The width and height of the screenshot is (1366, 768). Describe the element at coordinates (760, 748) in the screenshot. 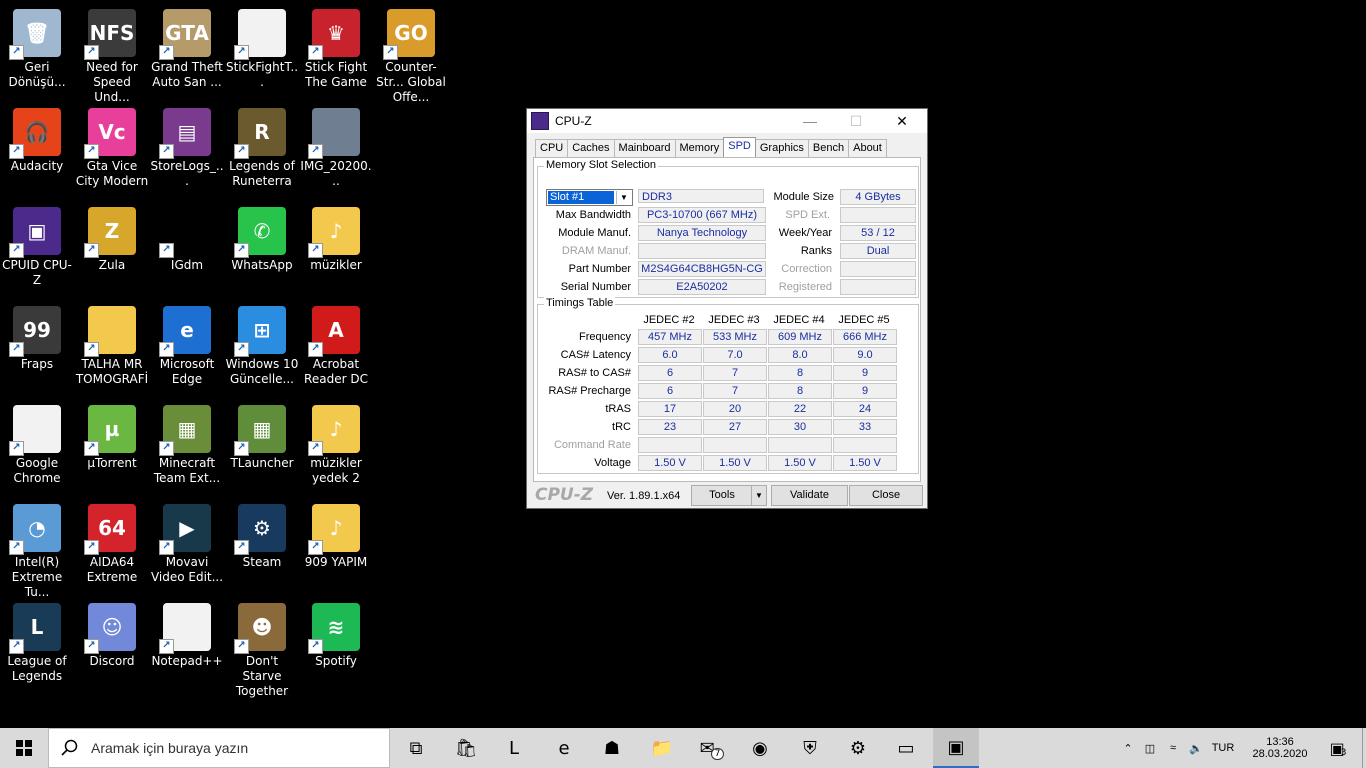

I see `taskbar-app-button: ◉` at that location.